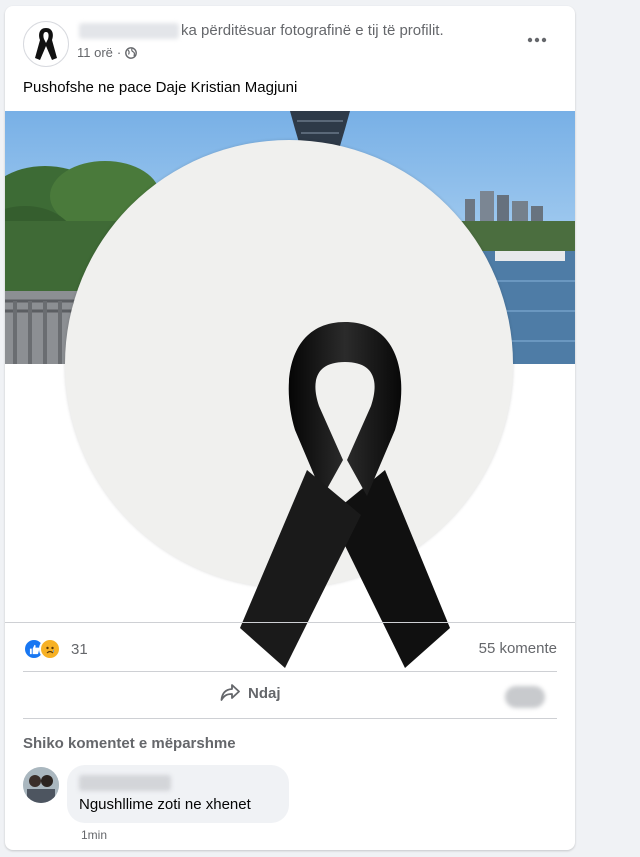 This screenshot has height=857, width=640. Describe the element at coordinates (94, 835) in the screenshot. I see `comment-time: 1min` at that location.